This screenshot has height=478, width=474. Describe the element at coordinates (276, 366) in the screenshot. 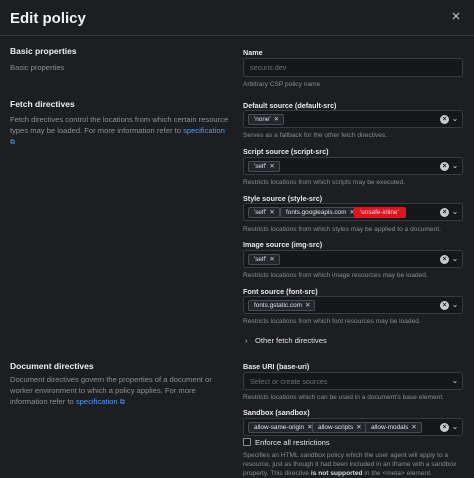

I see `base-uri-label: Base URI (base-uri)` at that location.